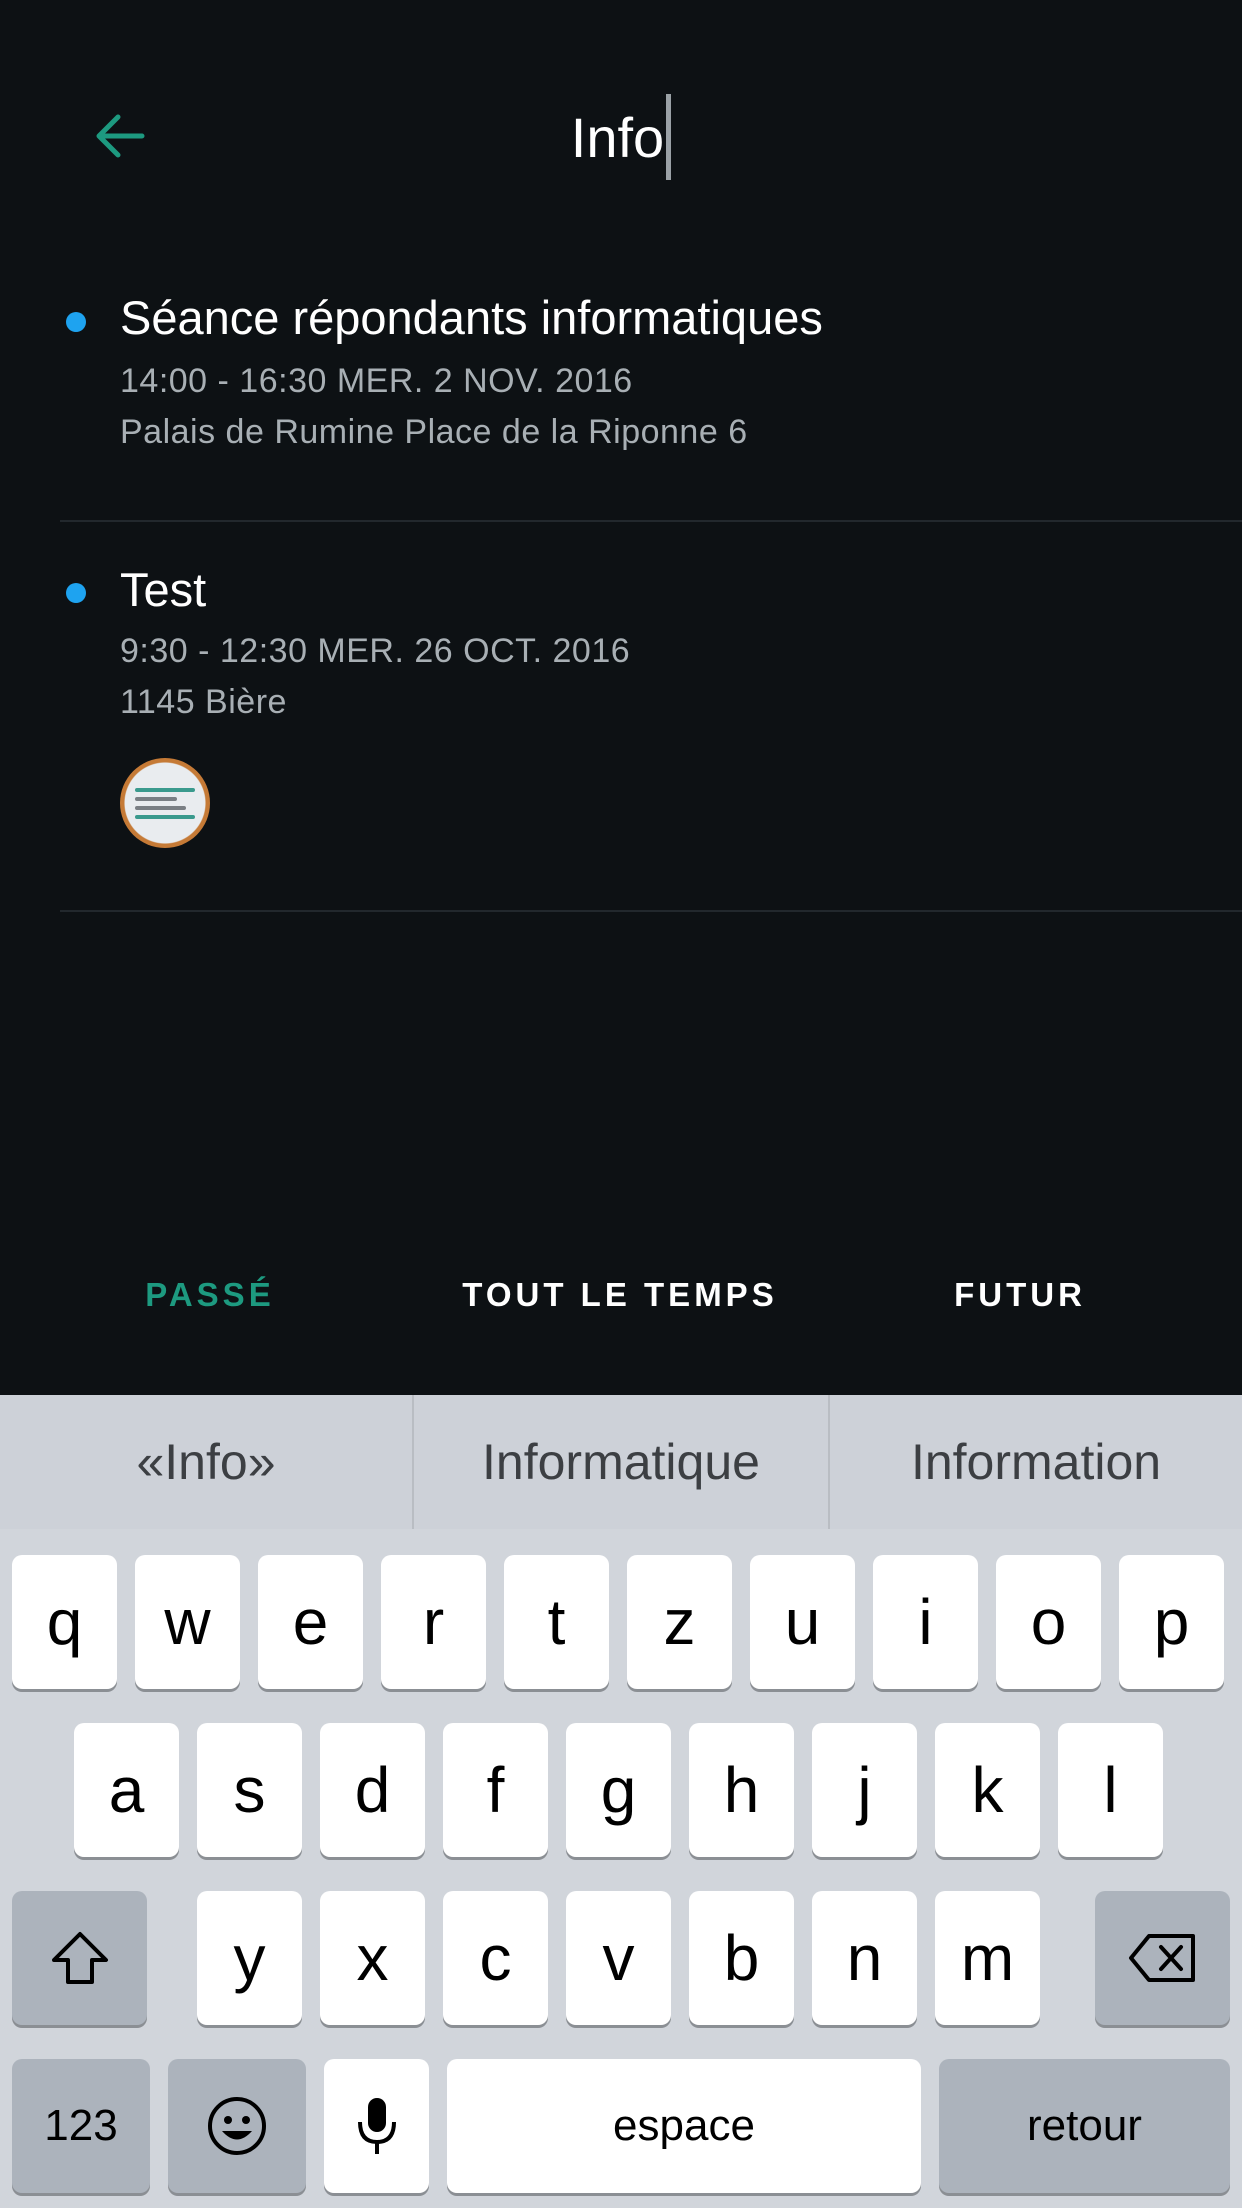 This screenshot has height=2208, width=1242. Describe the element at coordinates (618, 1958) in the screenshot. I see `key-v: v` at that location.